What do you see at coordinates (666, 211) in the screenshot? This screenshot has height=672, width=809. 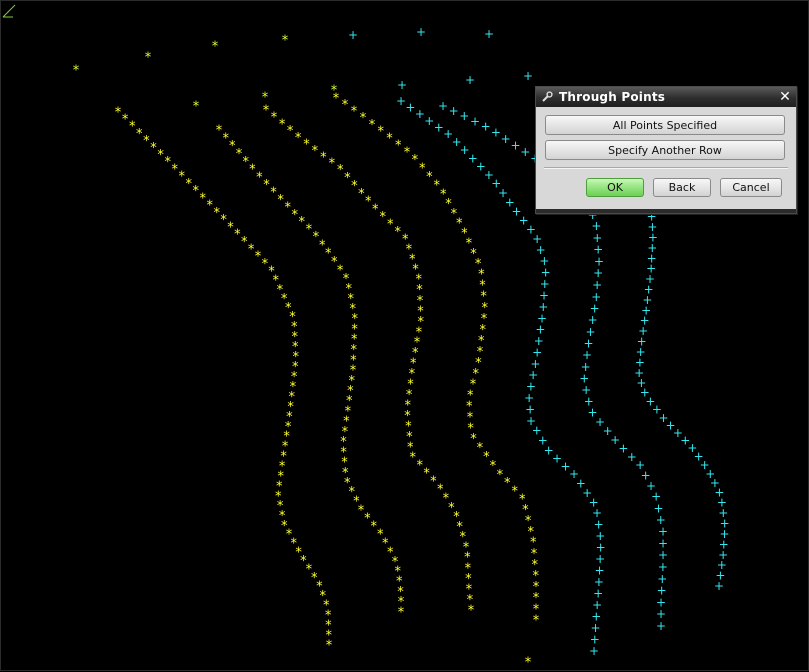 I see `dialog-bottom-edge` at bounding box center [666, 211].